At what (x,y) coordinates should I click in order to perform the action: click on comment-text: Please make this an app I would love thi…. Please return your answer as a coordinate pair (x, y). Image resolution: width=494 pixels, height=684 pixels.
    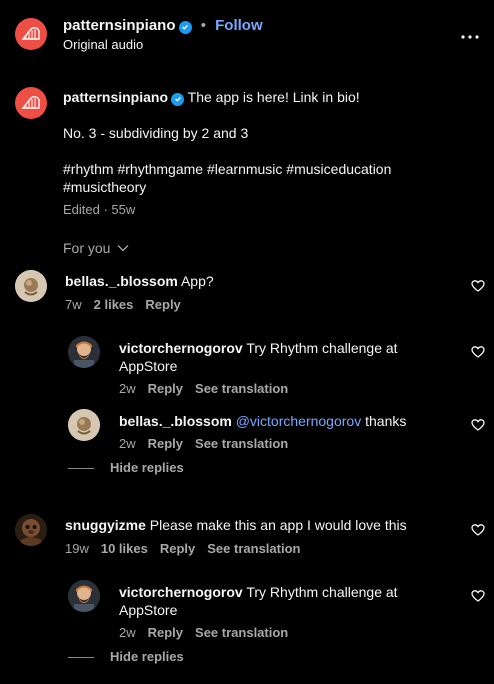
    Looking at the image, I should click on (278, 525).